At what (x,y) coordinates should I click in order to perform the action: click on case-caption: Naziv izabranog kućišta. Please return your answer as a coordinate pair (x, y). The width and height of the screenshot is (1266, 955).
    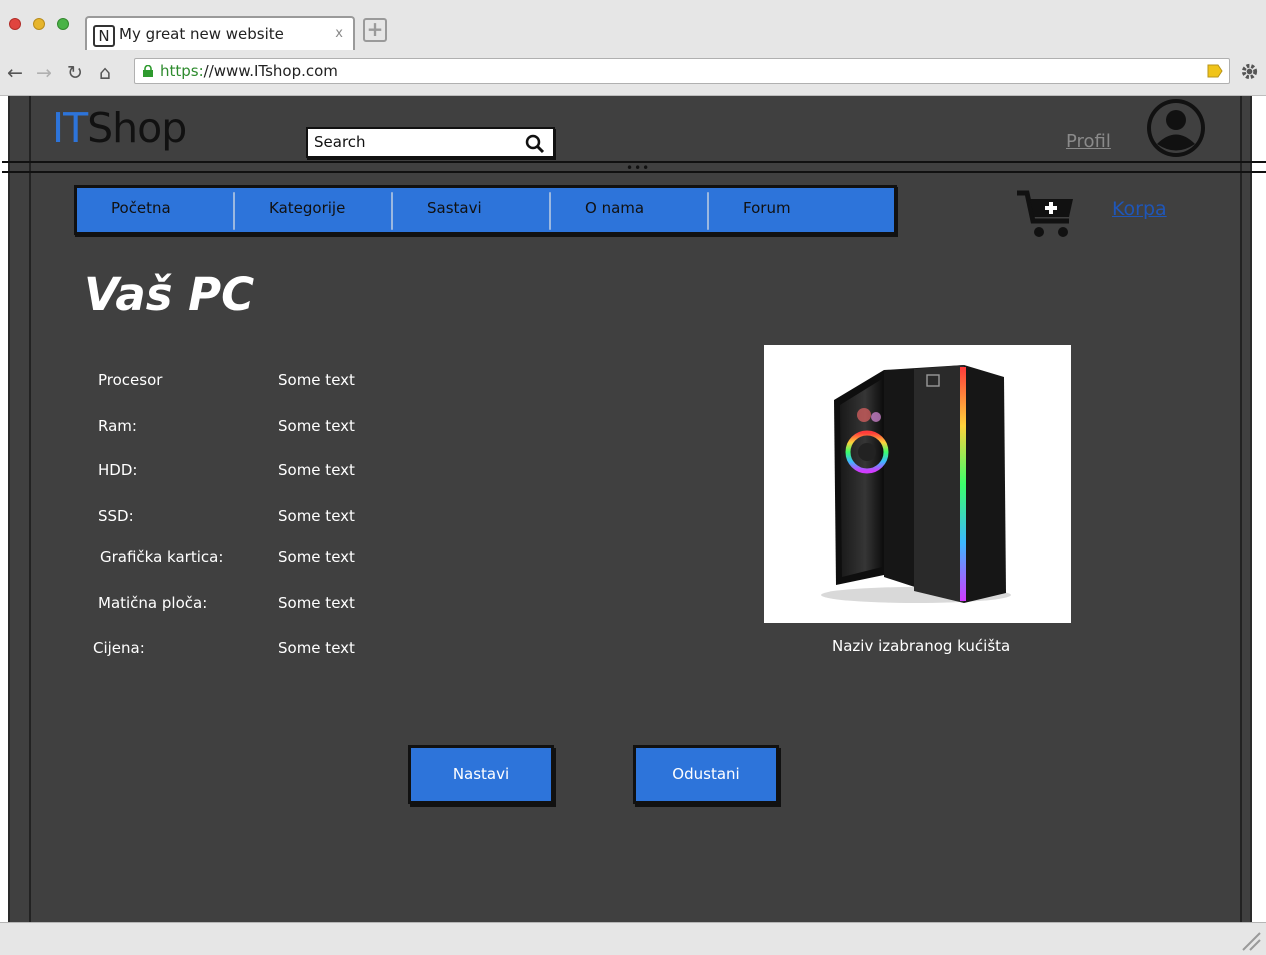
    Looking at the image, I should click on (921, 646).